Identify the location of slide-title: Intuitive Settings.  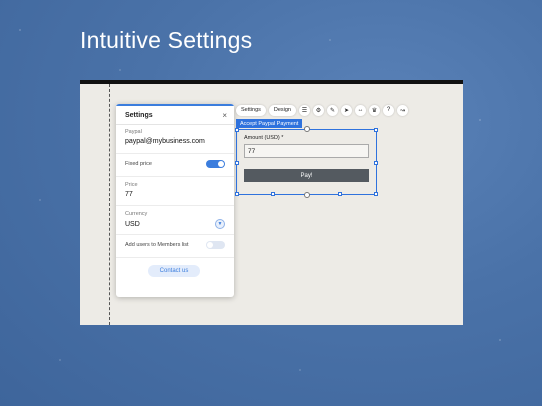
(166, 40).